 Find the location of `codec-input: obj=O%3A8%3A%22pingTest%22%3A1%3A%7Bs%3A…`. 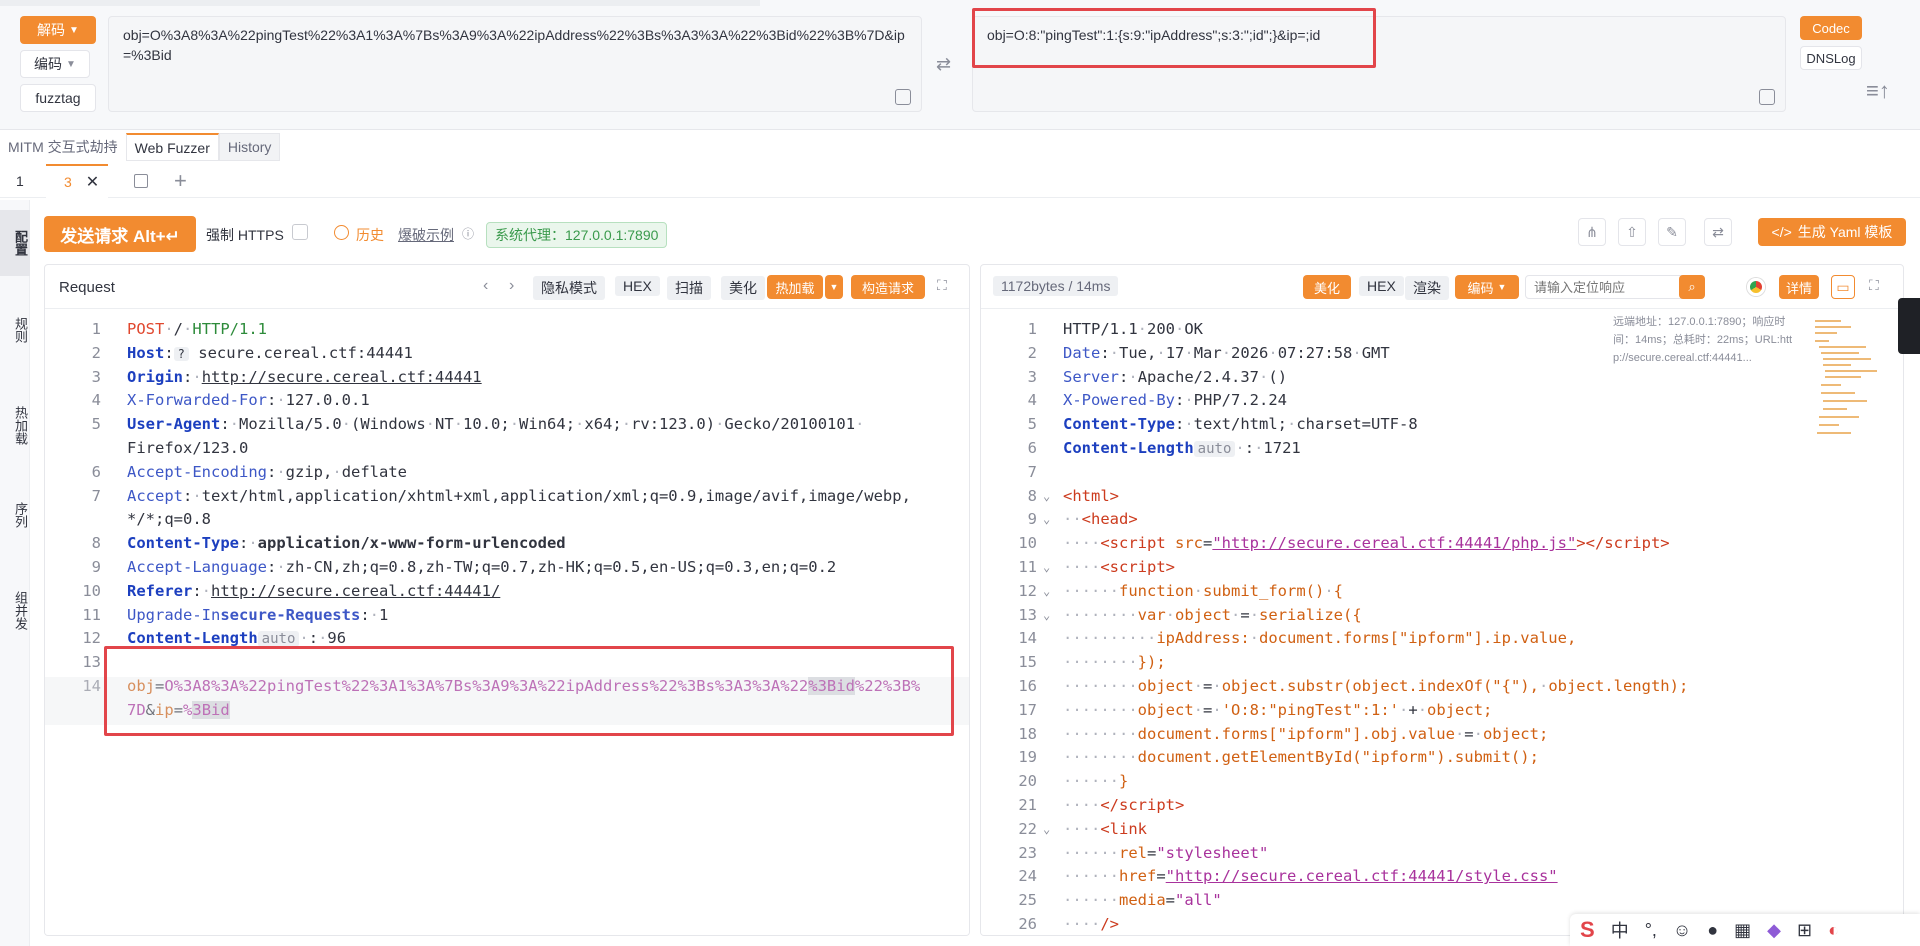

codec-input: obj=O%3A8%3A%22pingTest%22%3A1%3A%7Bs%3A… is located at coordinates (515, 64).